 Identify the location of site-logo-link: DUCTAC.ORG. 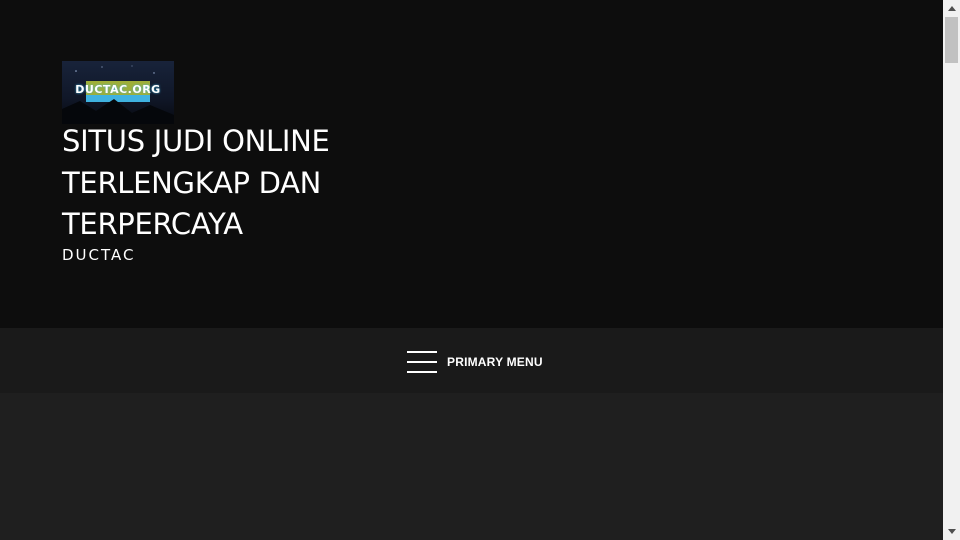
(118, 92).